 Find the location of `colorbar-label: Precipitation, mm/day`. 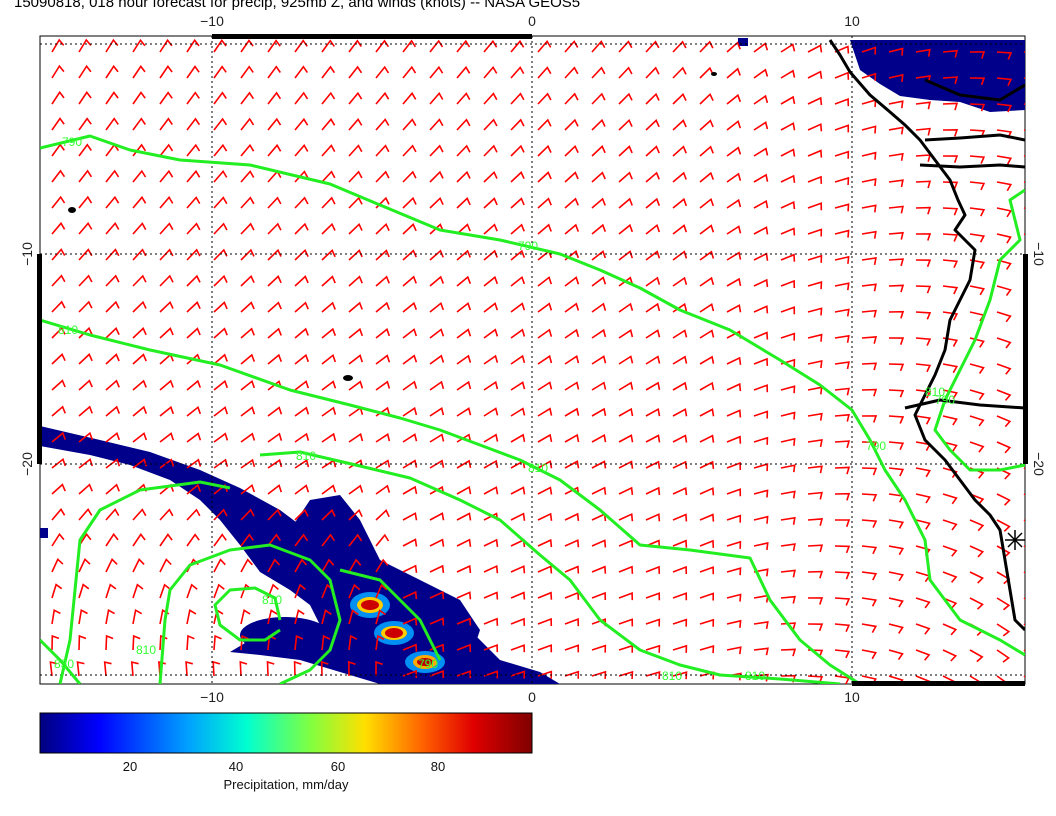

colorbar-label: Precipitation, mm/day is located at coordinates (286, 784).